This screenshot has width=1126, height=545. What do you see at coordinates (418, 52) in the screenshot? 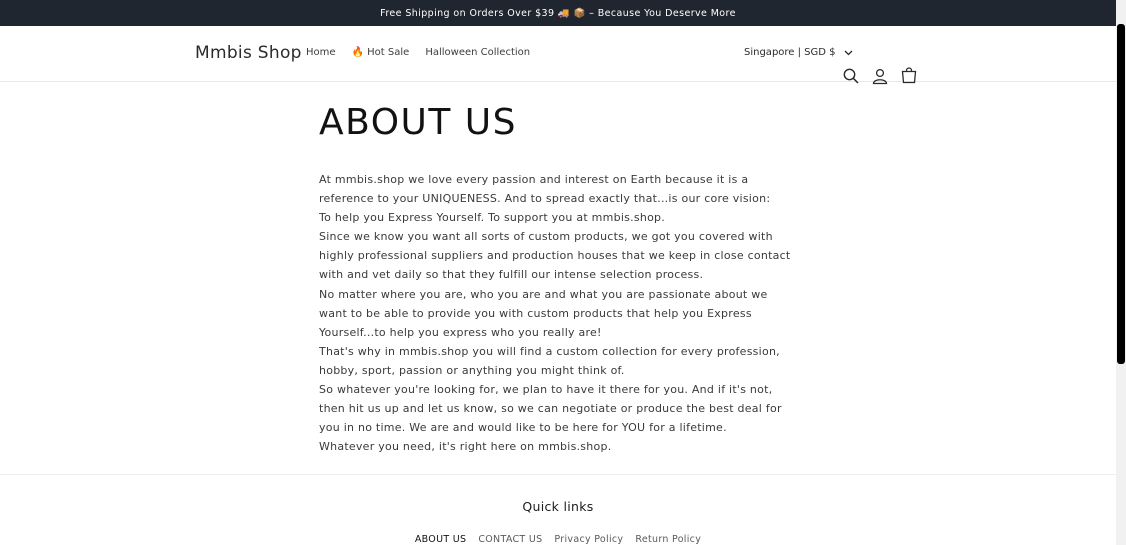
I see `main-nav: Home 🔥 Hot Sale Halloween Collection` at bounding box center [418, 52].